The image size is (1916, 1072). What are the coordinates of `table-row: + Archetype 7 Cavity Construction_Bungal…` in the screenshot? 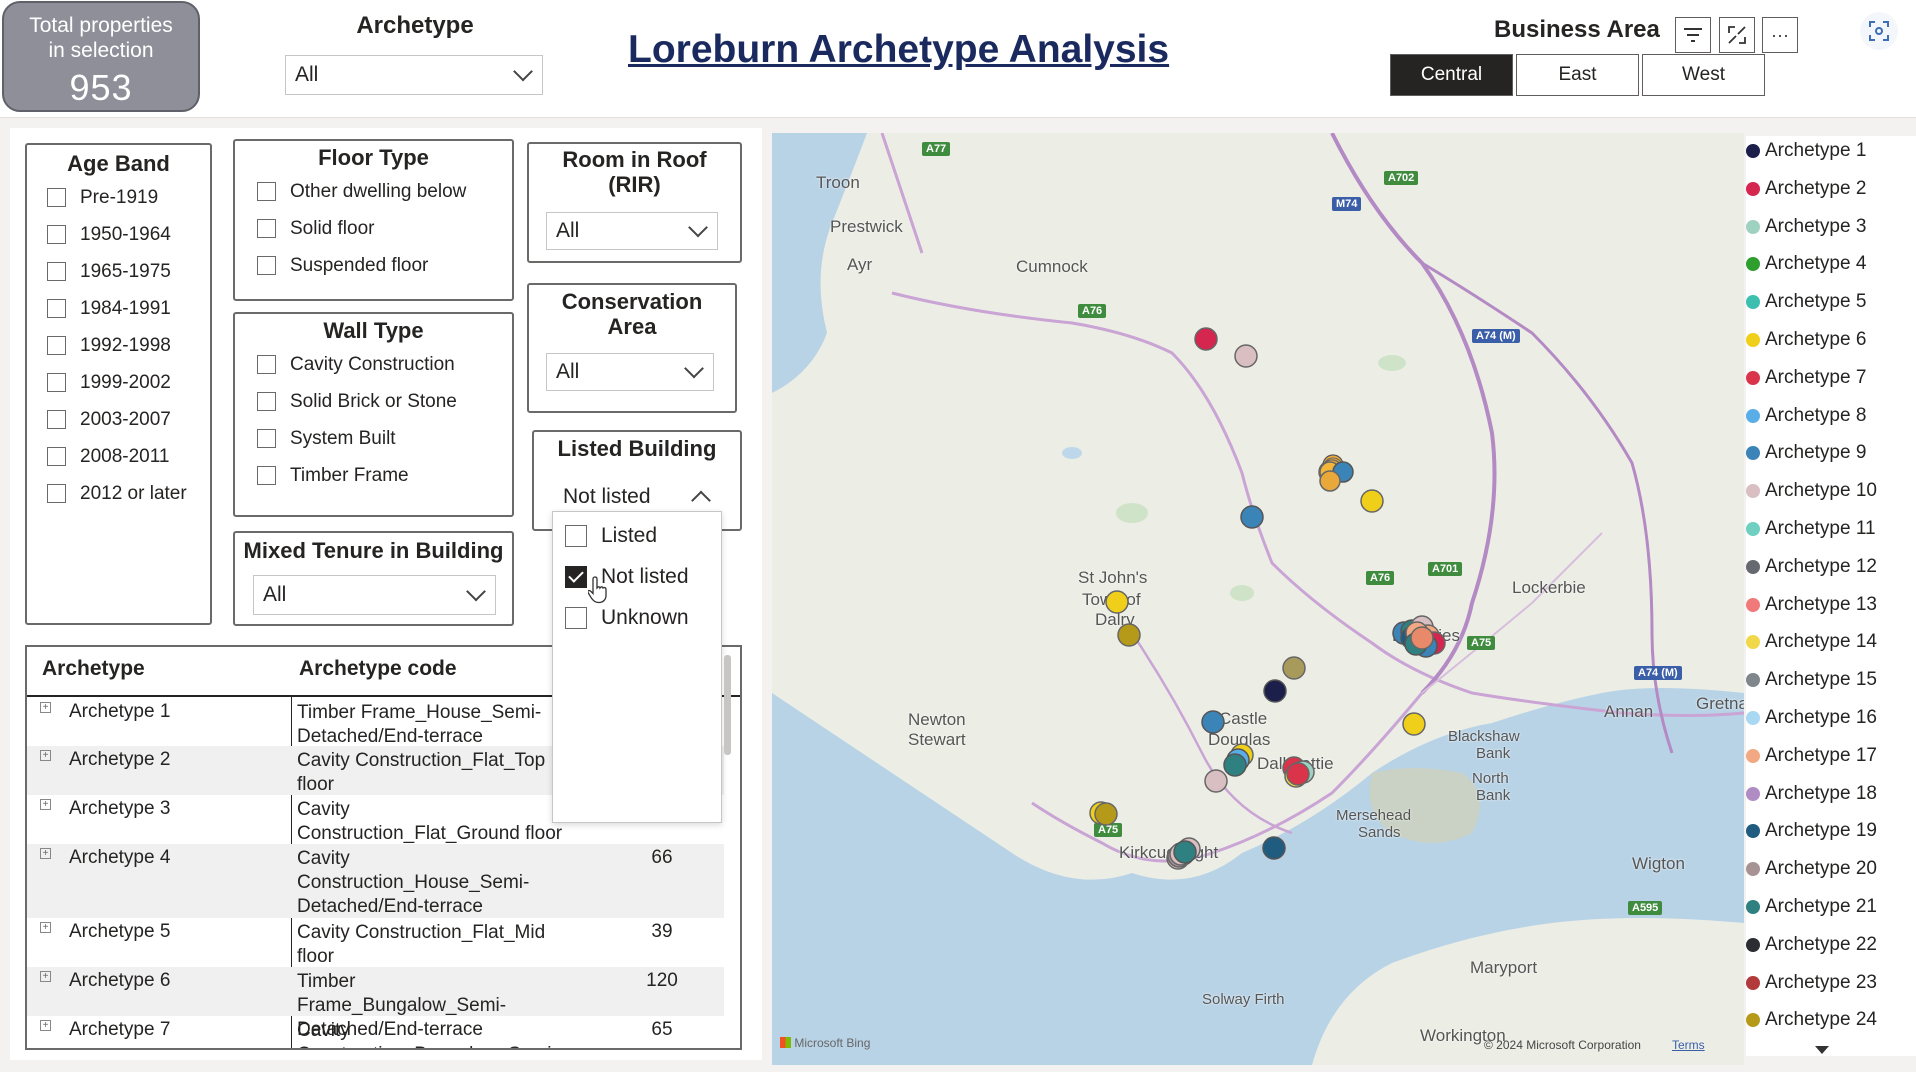 It's located at (375, 1032).